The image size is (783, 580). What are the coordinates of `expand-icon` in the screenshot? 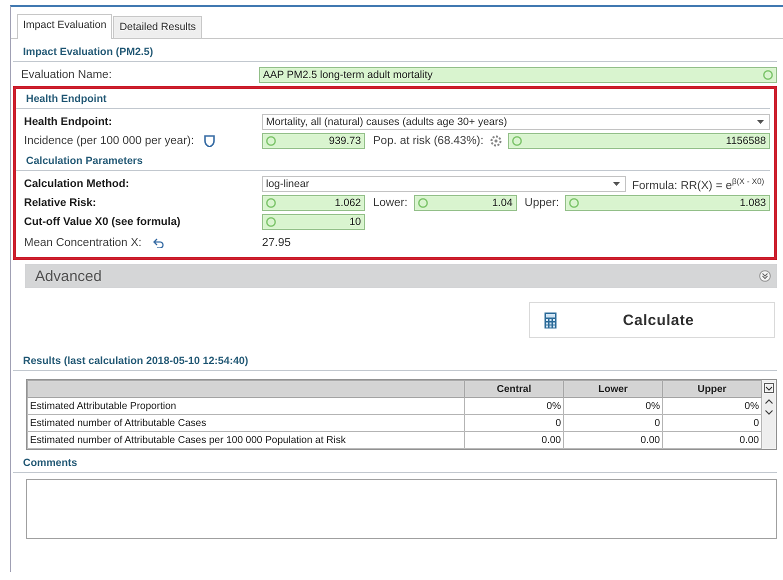 It's located at (765, 276).